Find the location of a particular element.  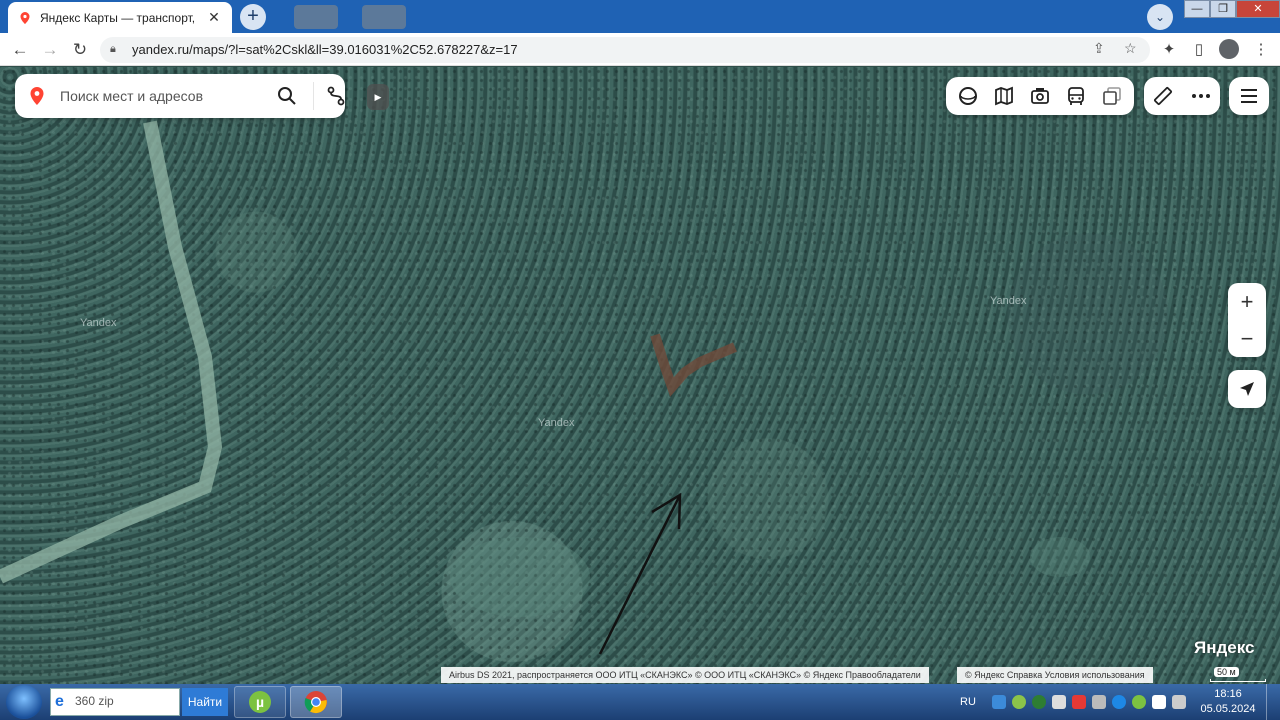

layers-stack-icon is located at coordinates (1112, 96).